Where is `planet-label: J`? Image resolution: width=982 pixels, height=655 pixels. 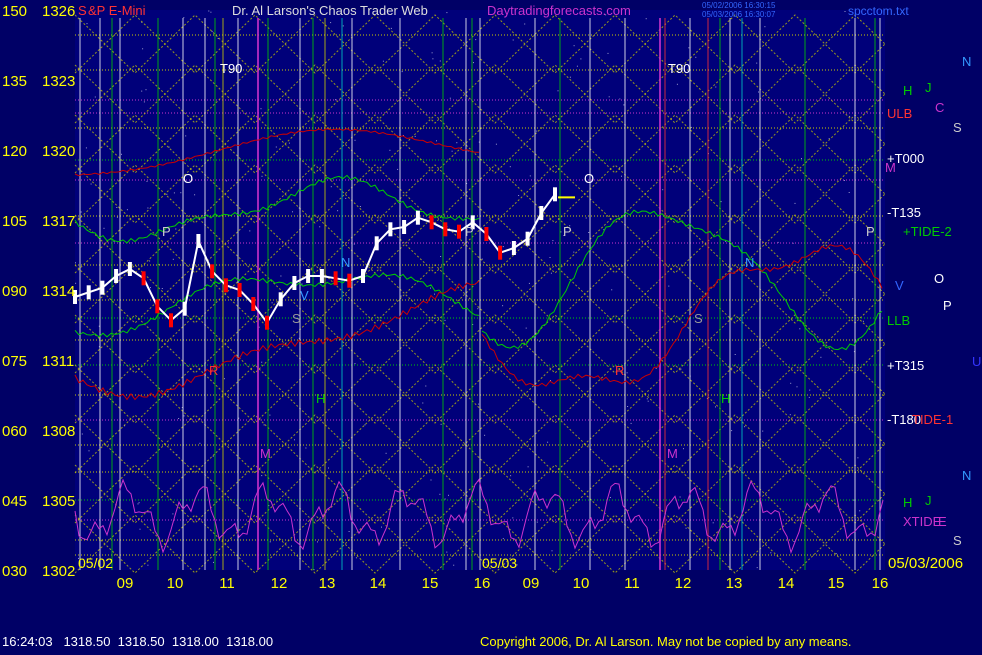 planet-label: J is located at coordinates (928, 87).